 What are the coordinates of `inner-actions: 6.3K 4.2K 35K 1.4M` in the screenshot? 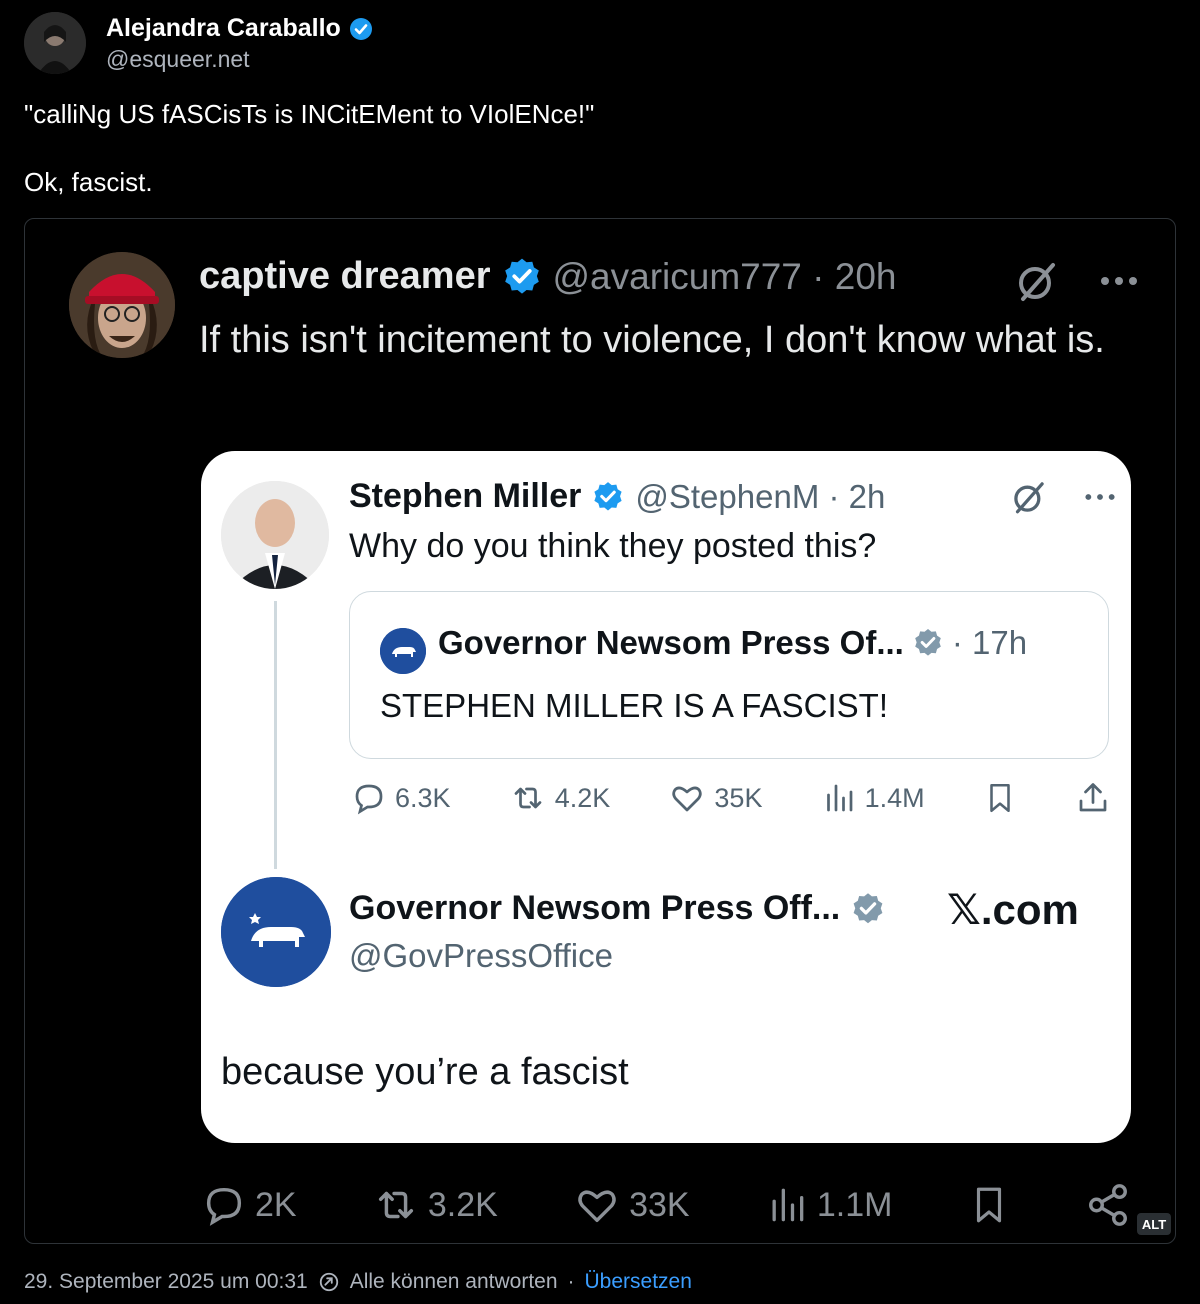 It's located at (731, 798).